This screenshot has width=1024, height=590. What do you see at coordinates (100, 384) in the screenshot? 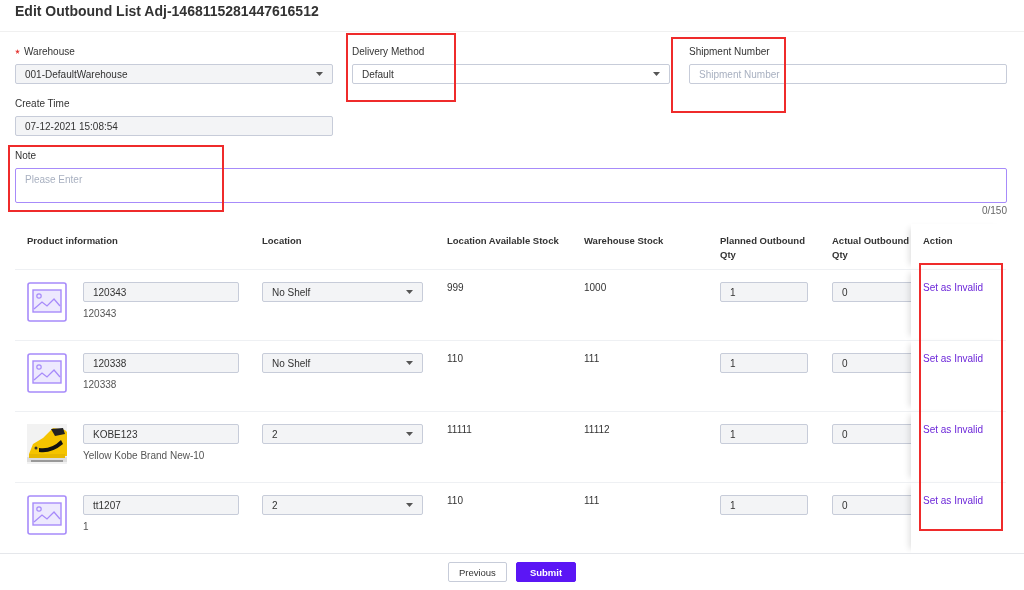
I see `product-name: 120338` at bounding box center [100, 384].